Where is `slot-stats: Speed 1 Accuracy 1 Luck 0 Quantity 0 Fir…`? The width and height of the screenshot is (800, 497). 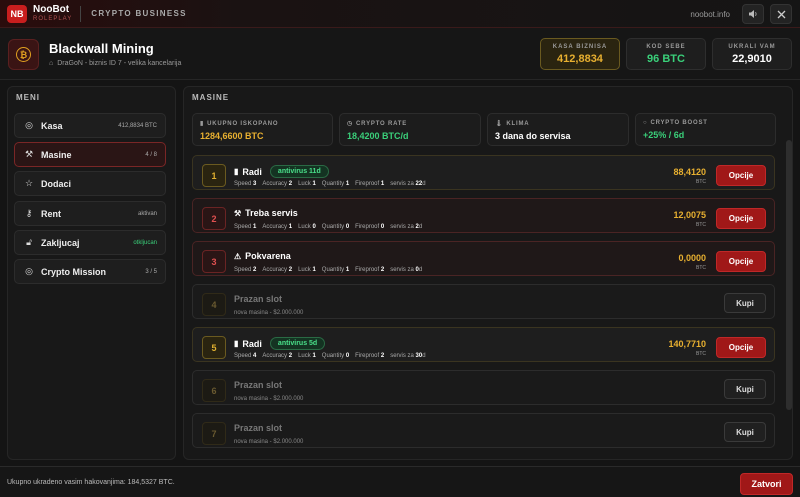
slot-stats: Speed 1 Accuracy 1 Luck 0 Quantity 0 Fir… is located at coordinates (328, 227).